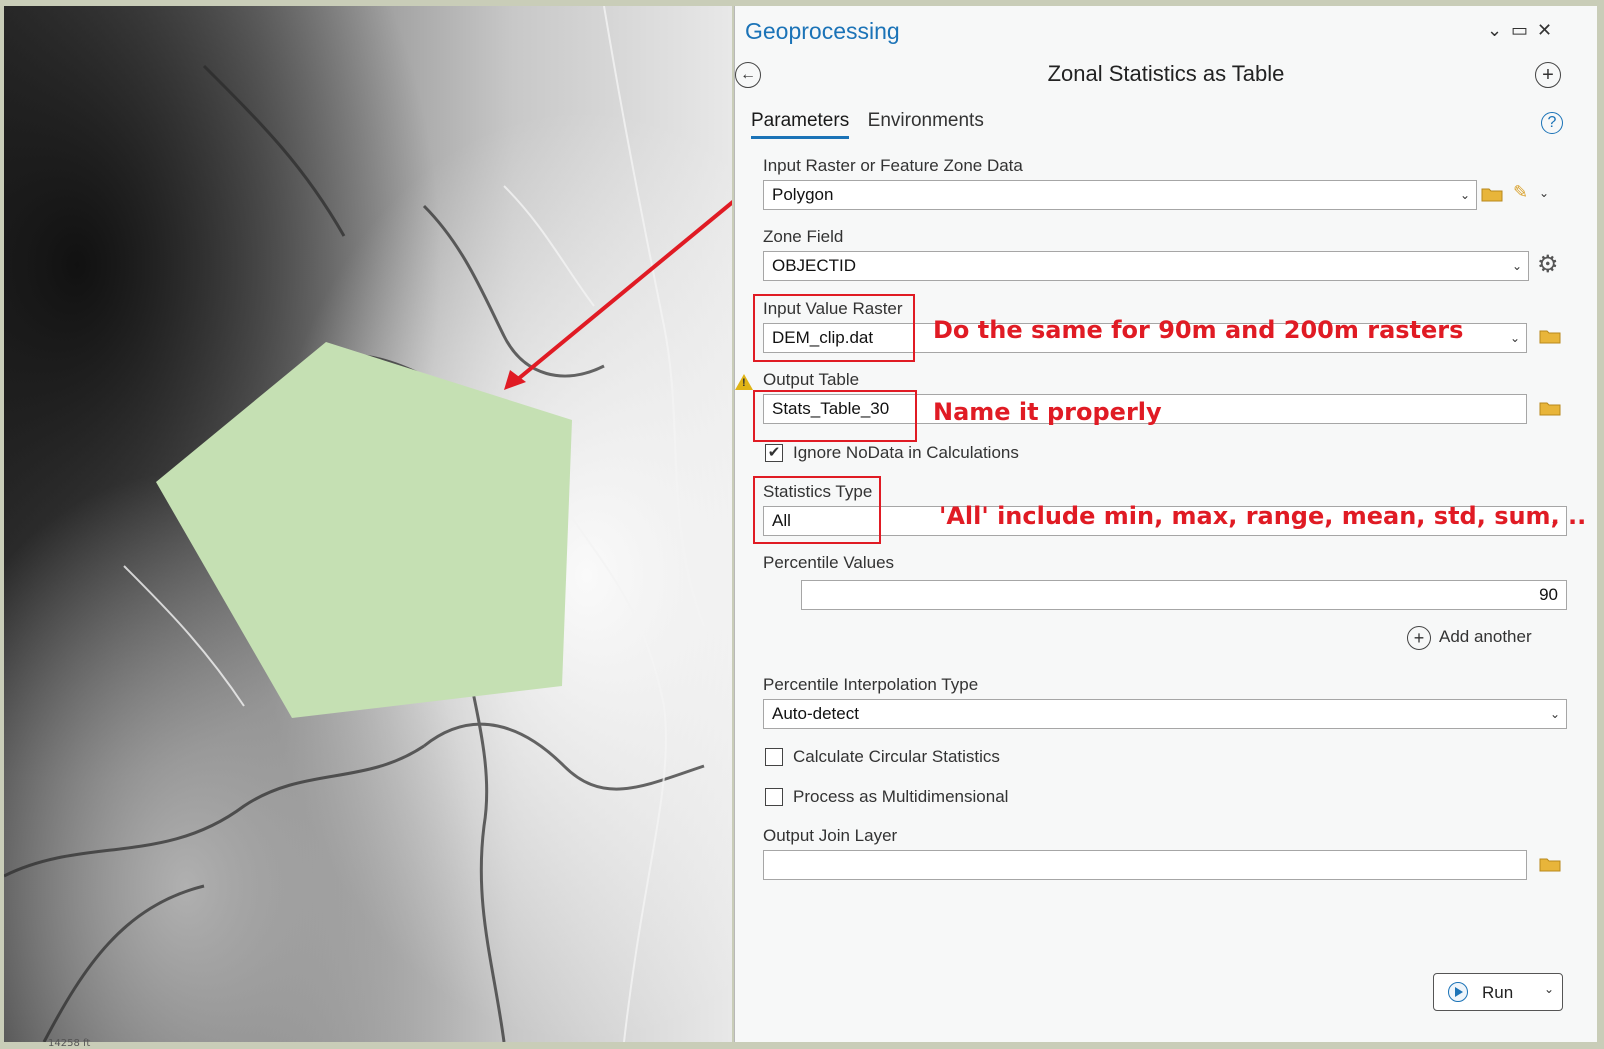 This screenshot has width=1604, height=1049. Describe the element at coordinates (811, 379) in the screenshot. I see `output-table-label: Output Table` at that location.